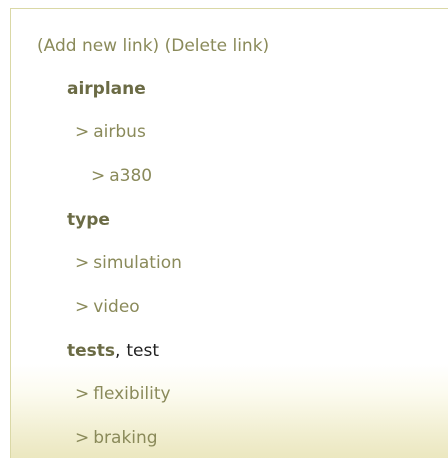 Image resolution: width=448 pixels, height=458 pixels. I want to click on tree-item-flexibility: > flexibility, so click(123, 394).